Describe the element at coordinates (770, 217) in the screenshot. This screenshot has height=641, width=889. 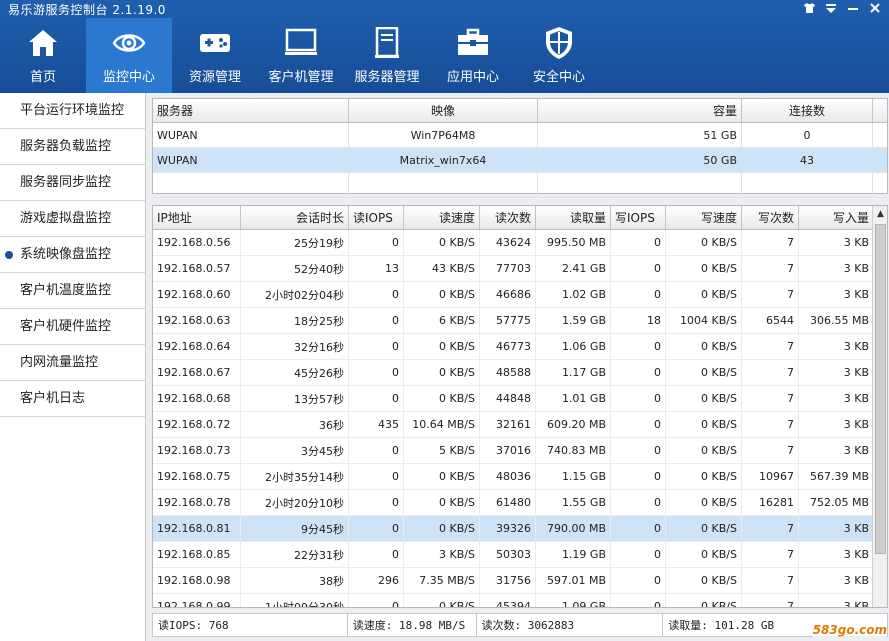
I see `column-header-write-count: 写次数` at that location.